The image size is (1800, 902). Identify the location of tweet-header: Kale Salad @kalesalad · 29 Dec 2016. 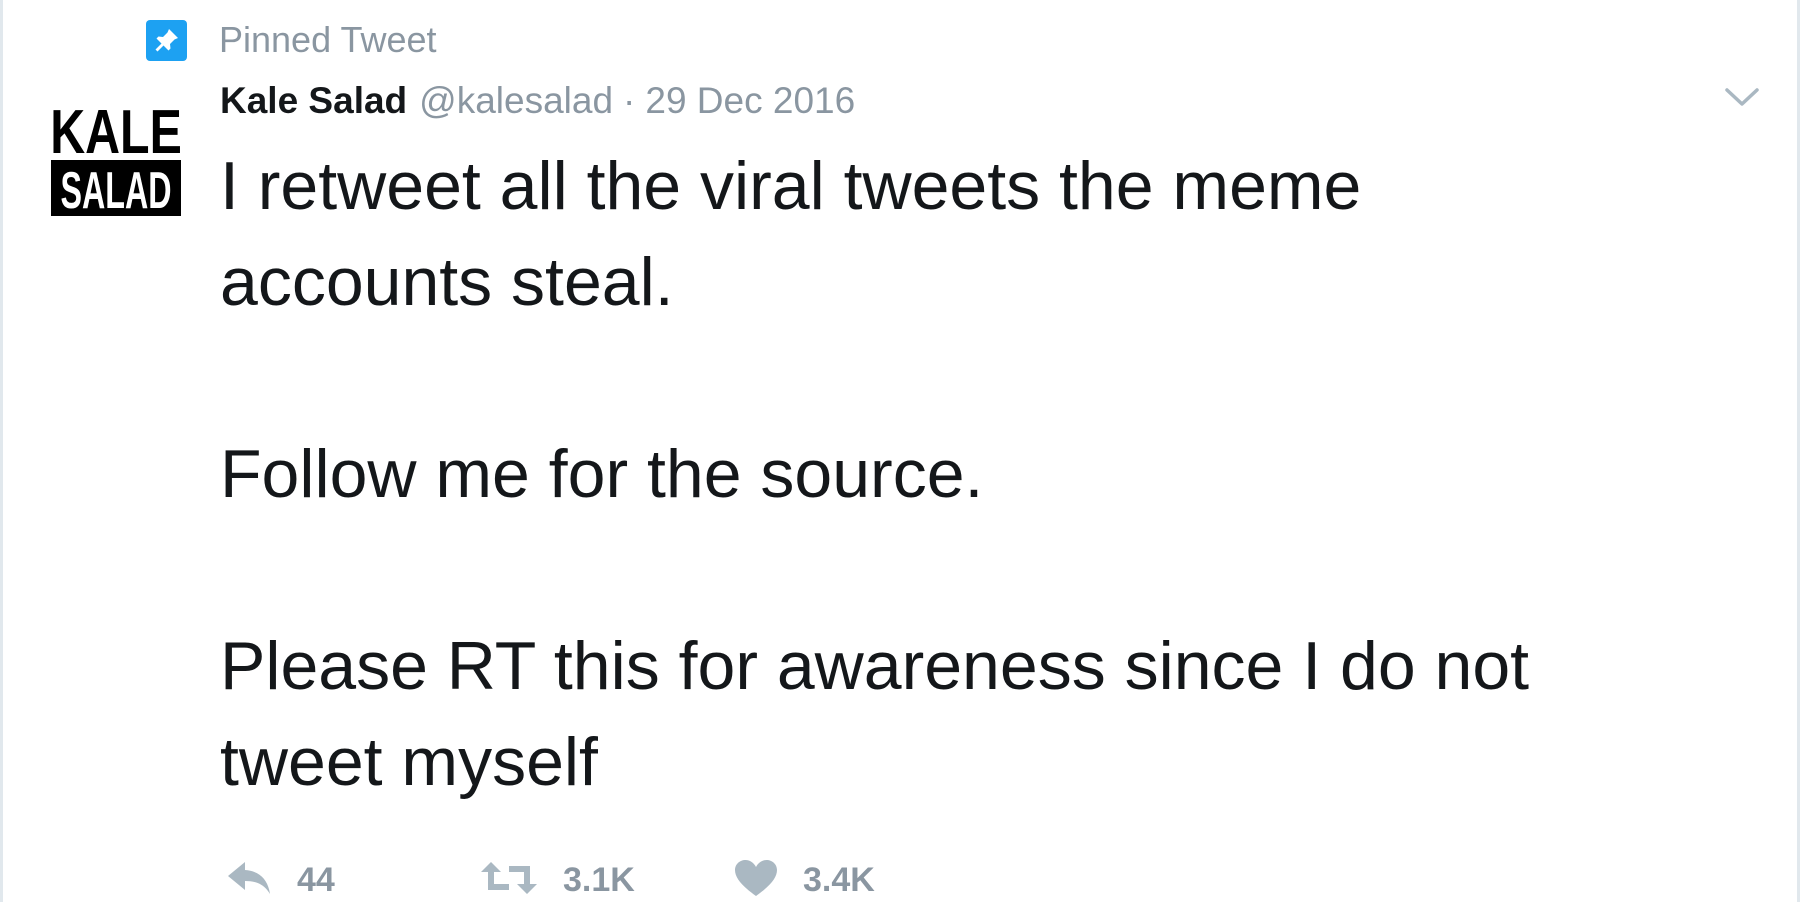
(537, 105).